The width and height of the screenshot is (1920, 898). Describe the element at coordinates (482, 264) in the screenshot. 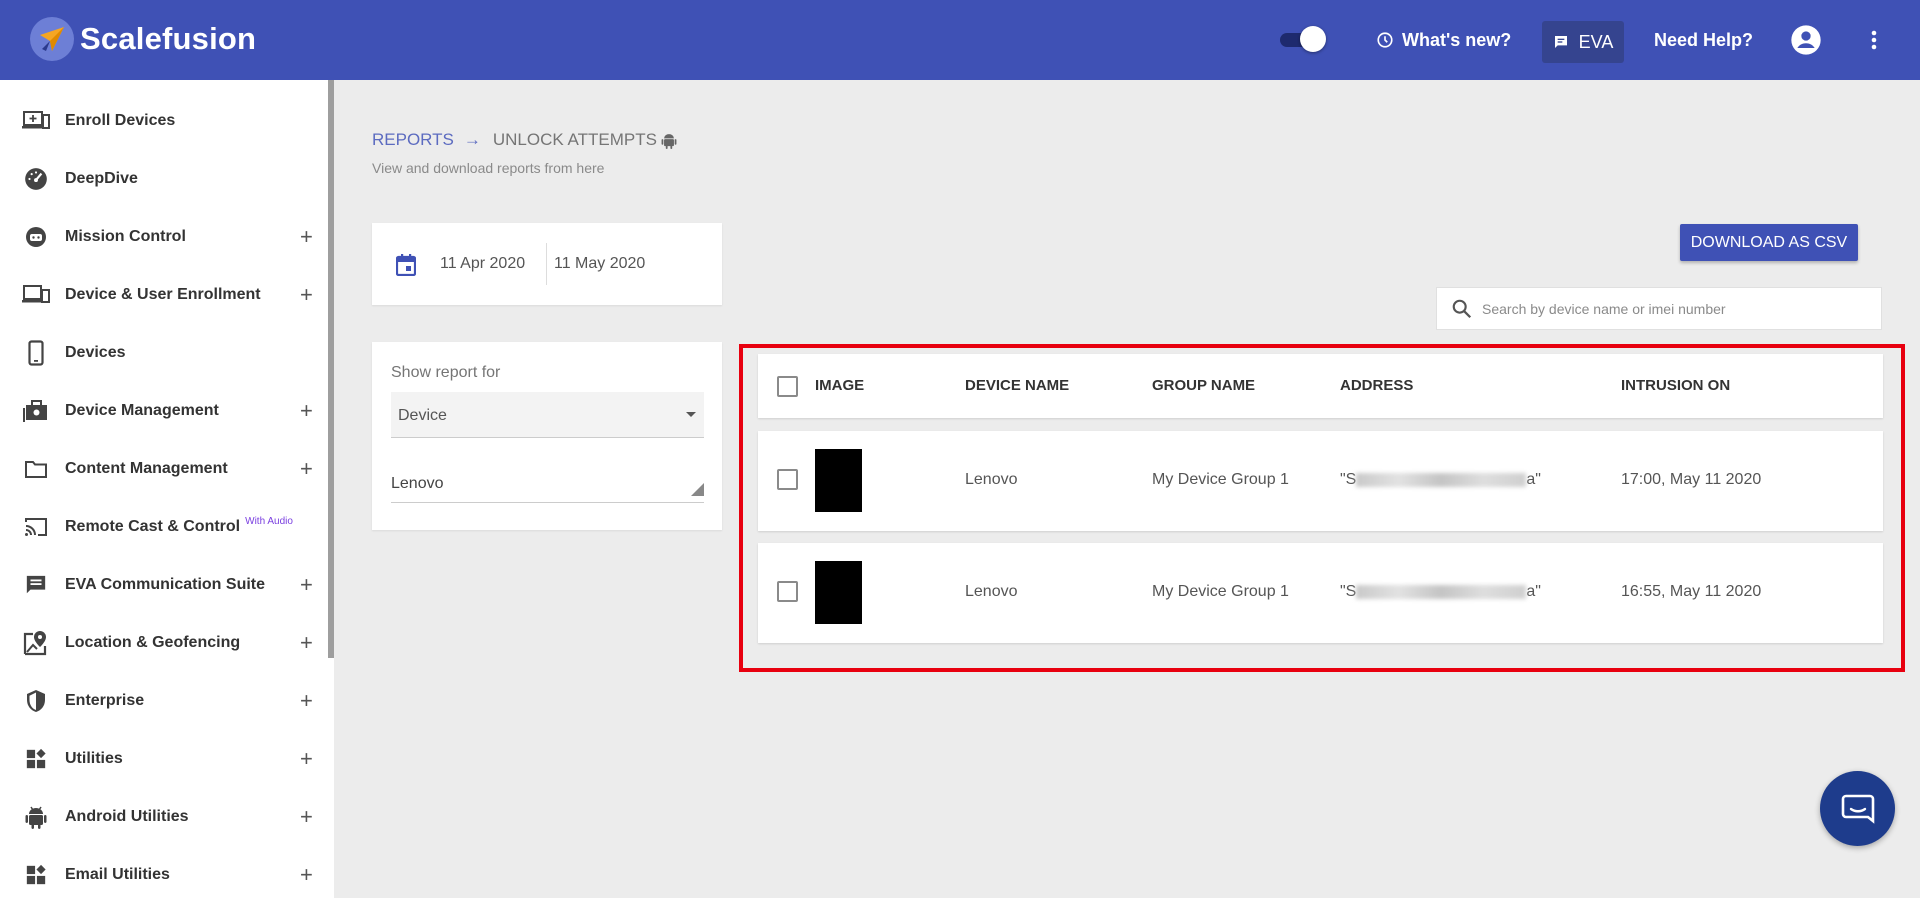

I see `date-from: 11 Apr 2020` at that location.